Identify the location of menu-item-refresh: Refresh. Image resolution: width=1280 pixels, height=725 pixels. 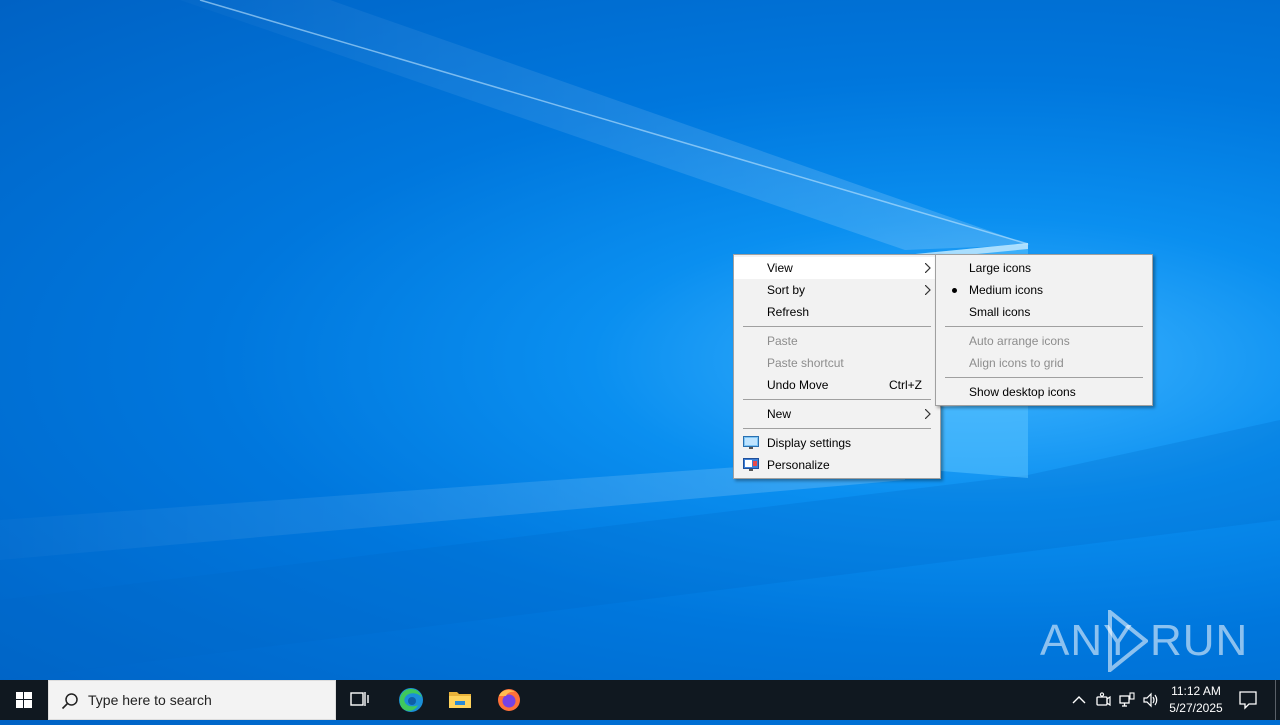
(837, 312).